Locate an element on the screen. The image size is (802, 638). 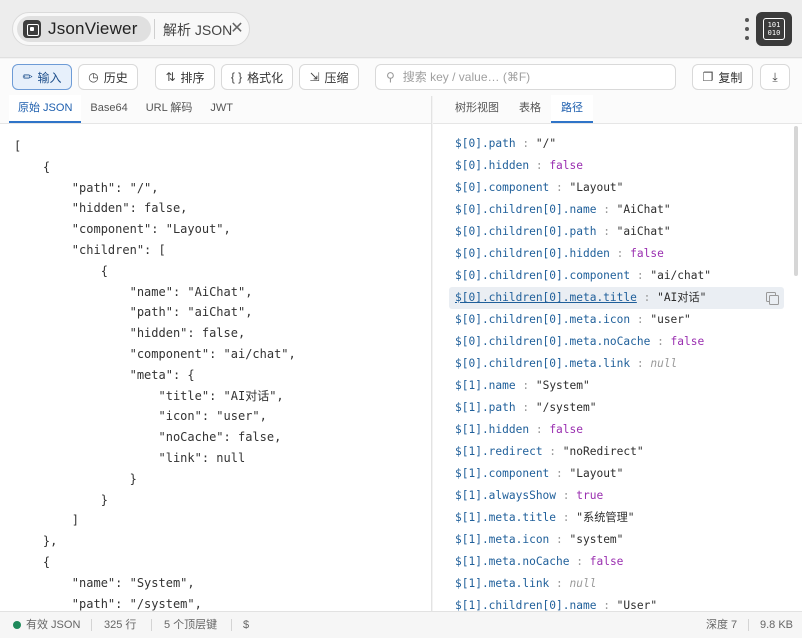
path-row: $[1].component : "Layout" is located at coordinates (616, 474).